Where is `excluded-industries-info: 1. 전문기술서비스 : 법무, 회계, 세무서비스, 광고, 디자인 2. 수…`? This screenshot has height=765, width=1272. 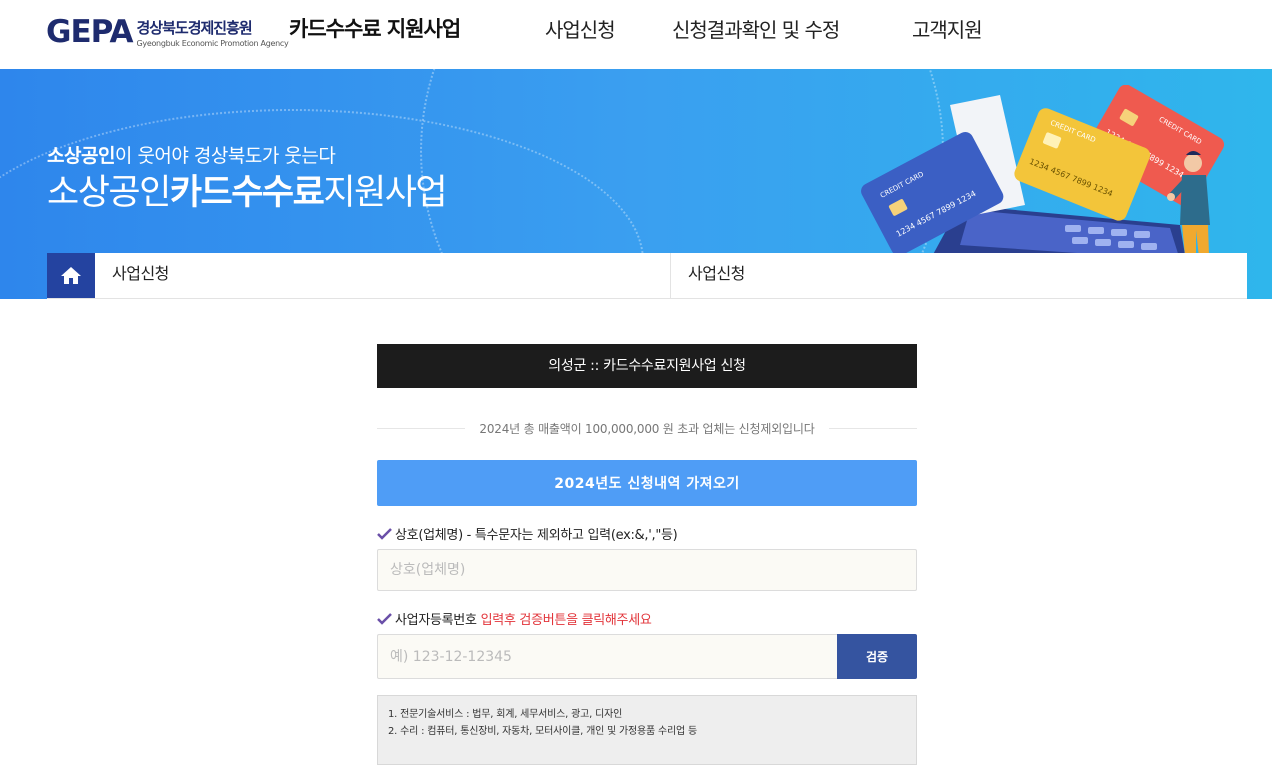 excluded-industries-info: 1. 전문기술서비스 : 법무, 회계, 세무서비스, 광고, 디자인 2. 수… is located at coordinates (647, 730).